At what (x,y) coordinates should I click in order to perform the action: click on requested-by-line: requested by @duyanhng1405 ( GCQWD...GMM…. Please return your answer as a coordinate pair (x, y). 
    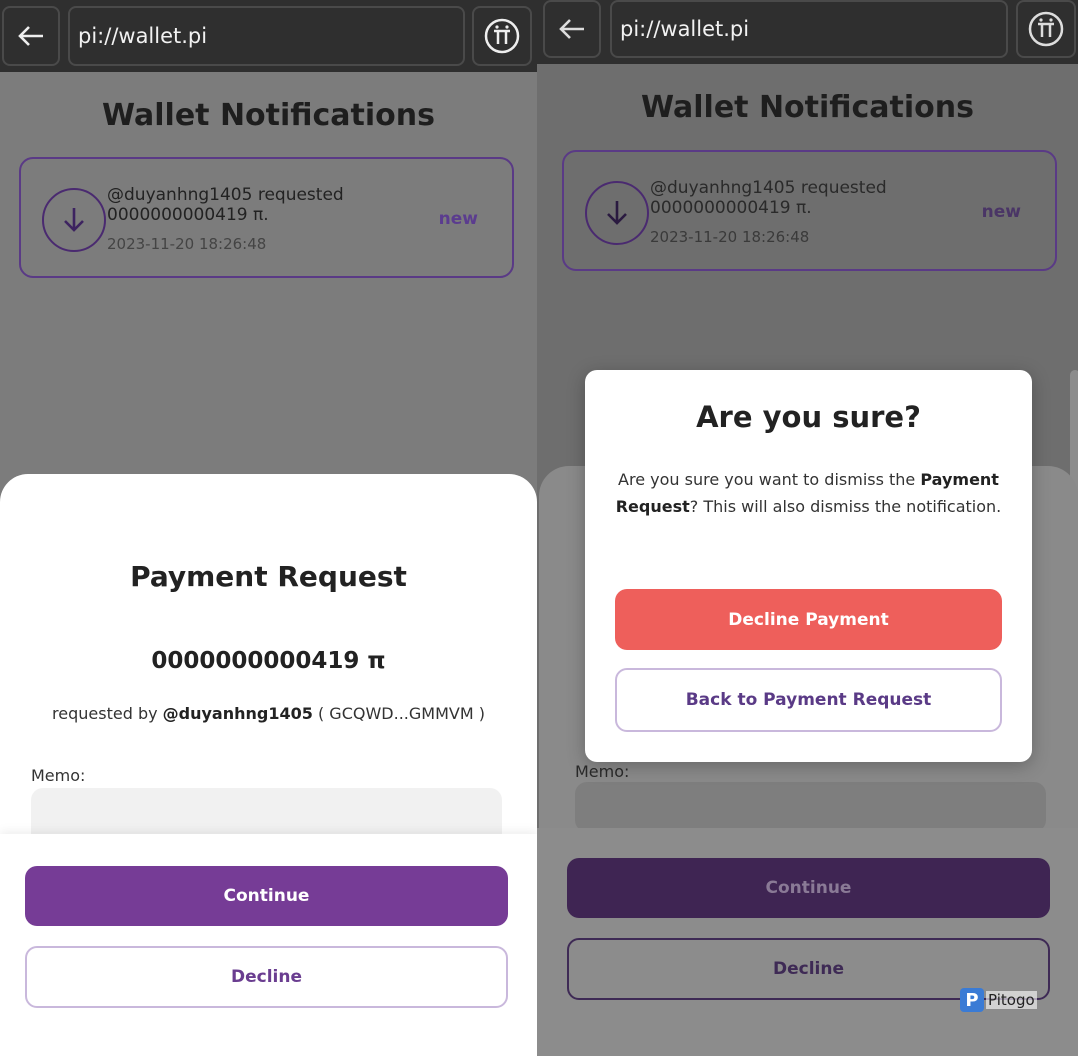
    Looking at the image, I should click on (268, 713).